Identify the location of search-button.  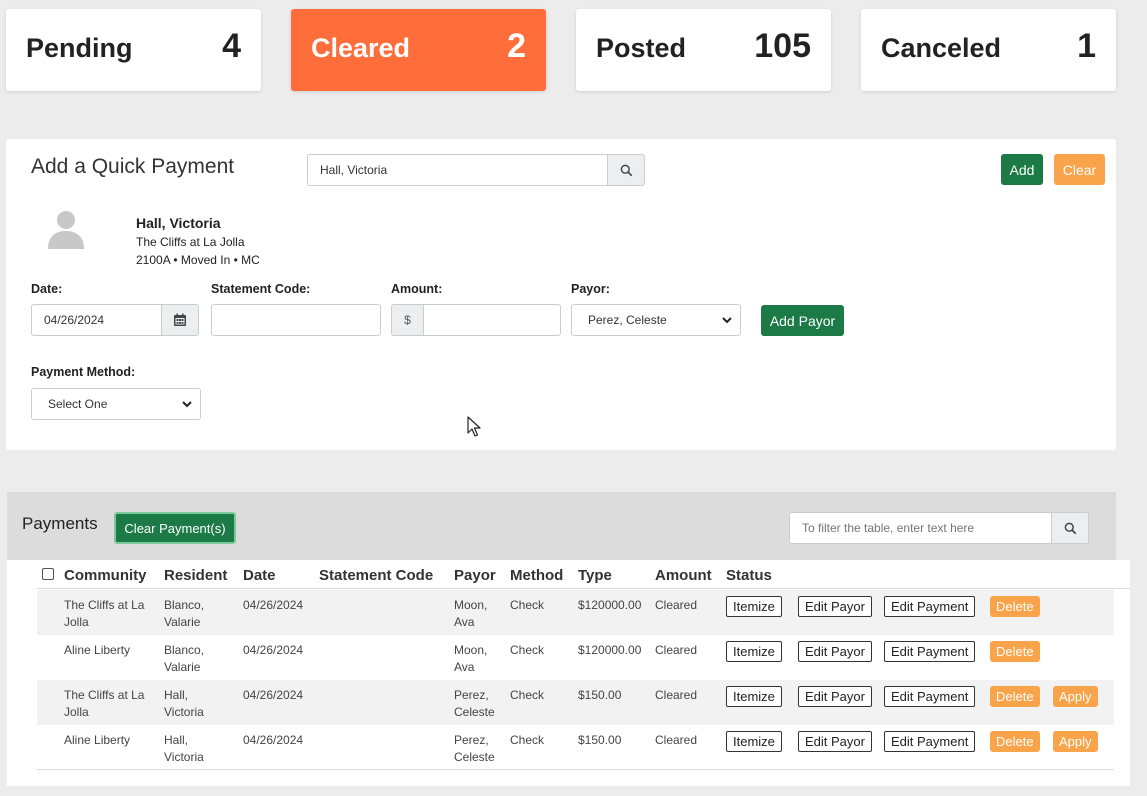
(626, 170).